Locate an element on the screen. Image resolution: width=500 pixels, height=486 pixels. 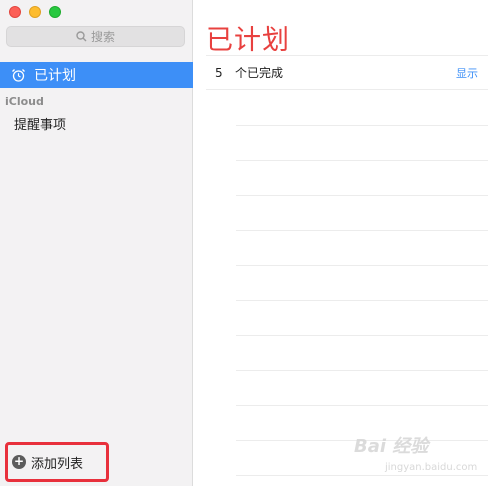
zoom-window-button is located at coordinates (55, 12).